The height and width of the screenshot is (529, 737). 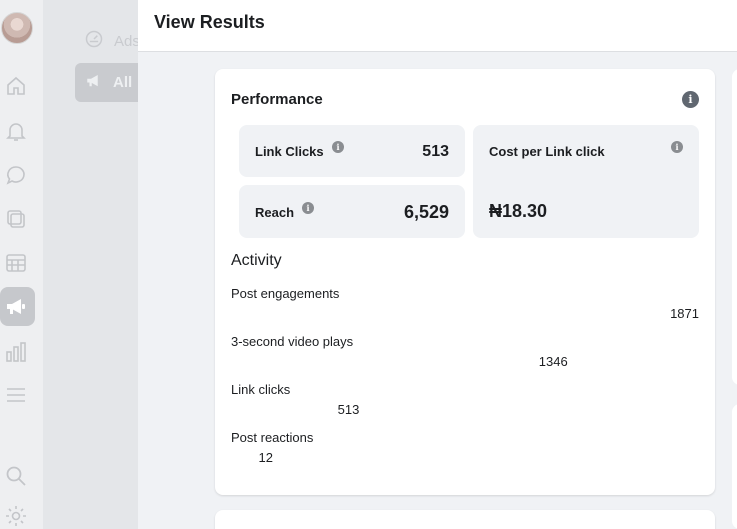 What do you see at coordinates (94, 41) in the screenshot?
I see `gauge-icon` at bounding box center [94, 41].